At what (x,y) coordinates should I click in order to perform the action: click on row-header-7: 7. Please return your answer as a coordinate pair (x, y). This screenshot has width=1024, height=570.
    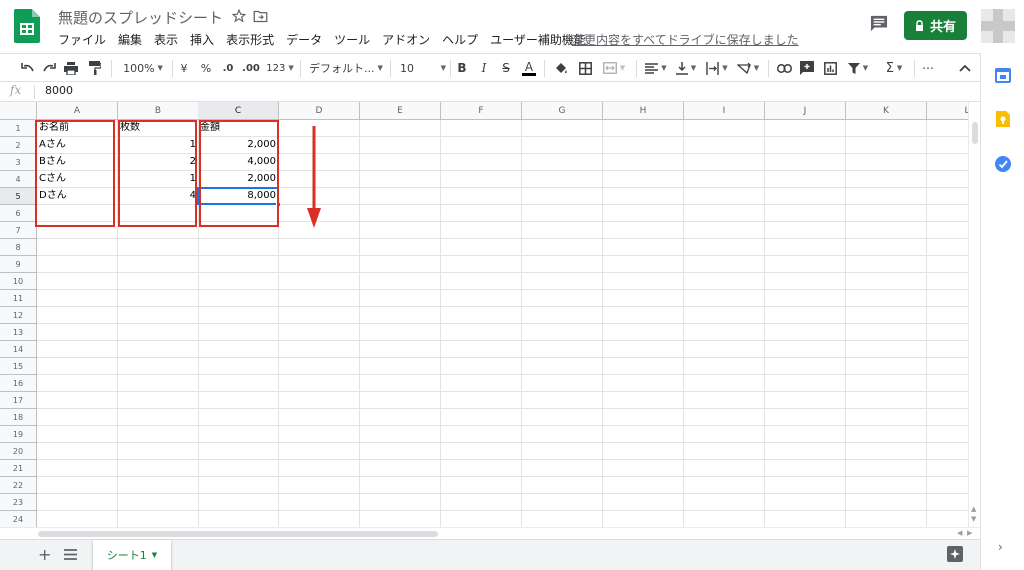
    Looking at the image, I should click on (18, 230).